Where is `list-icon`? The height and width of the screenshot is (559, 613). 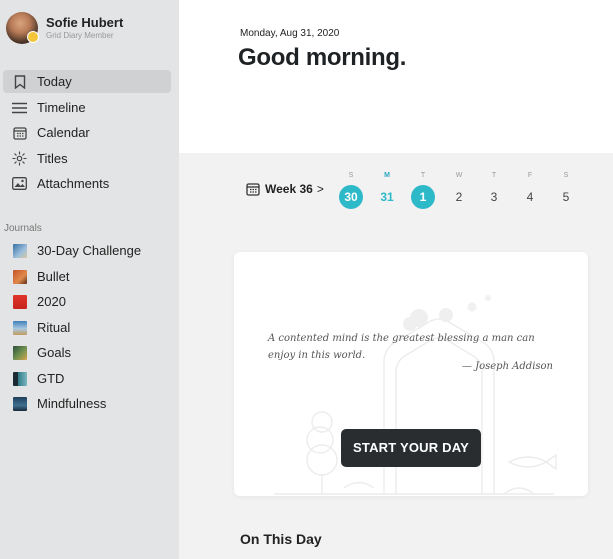 list-icon is located at coordinates (19, 107).